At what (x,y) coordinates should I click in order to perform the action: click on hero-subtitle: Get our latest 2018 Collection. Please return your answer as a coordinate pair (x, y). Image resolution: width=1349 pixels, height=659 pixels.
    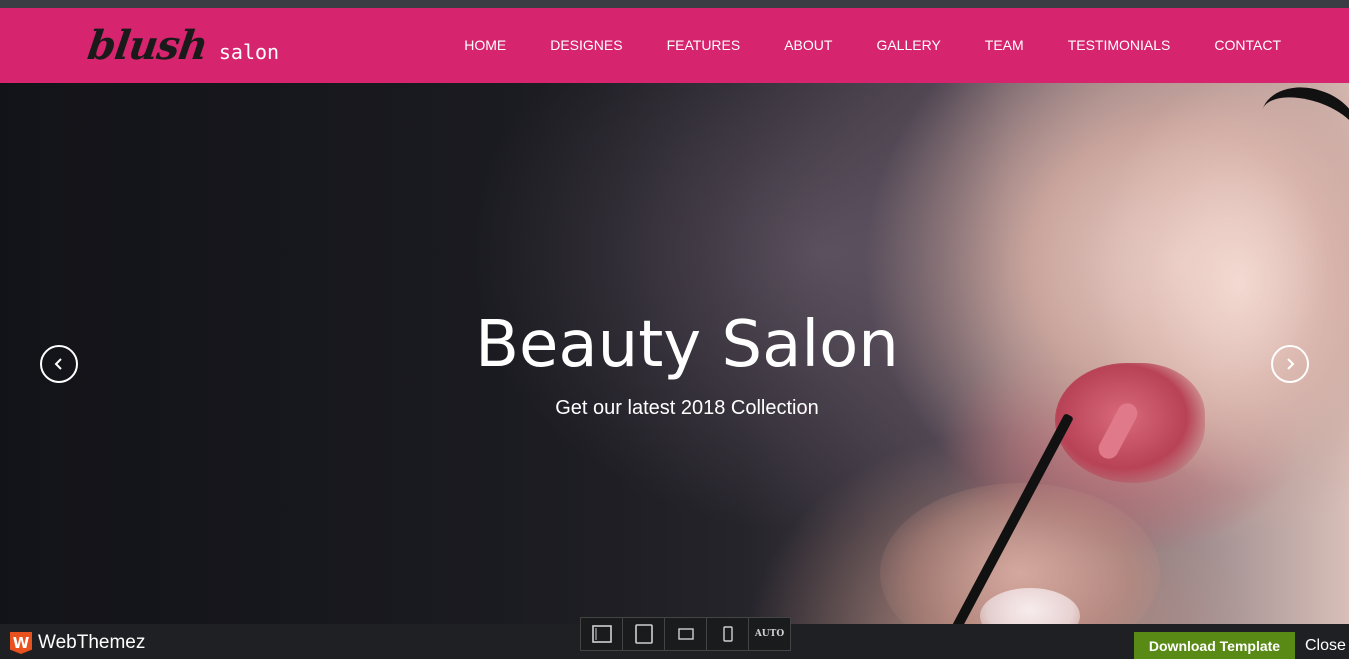
    Looking at the image, I should click on (687, 408).